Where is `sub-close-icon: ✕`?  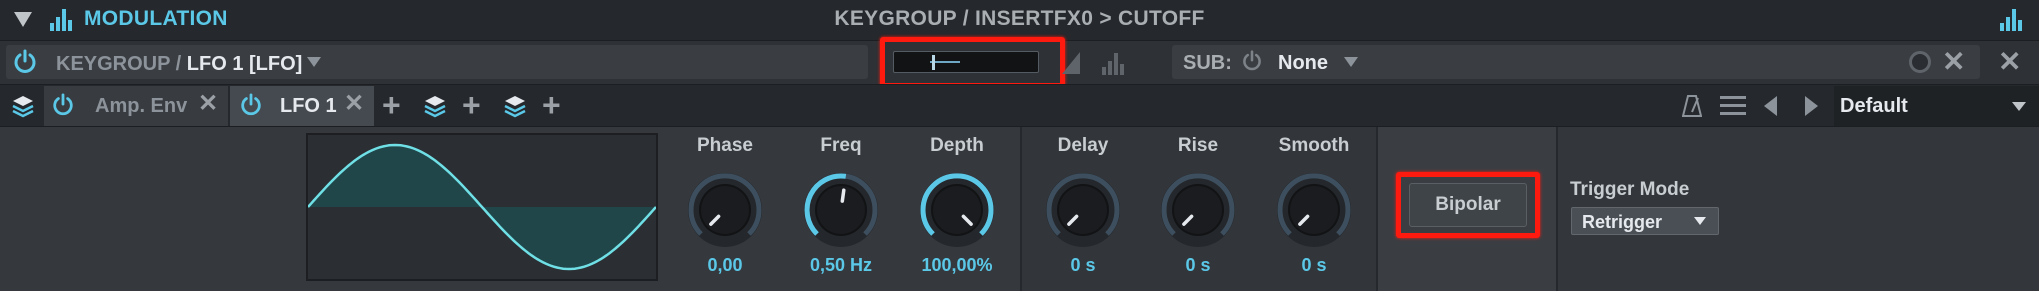
sub-close-icon: ✕ is located at coordinates (1953, 62).